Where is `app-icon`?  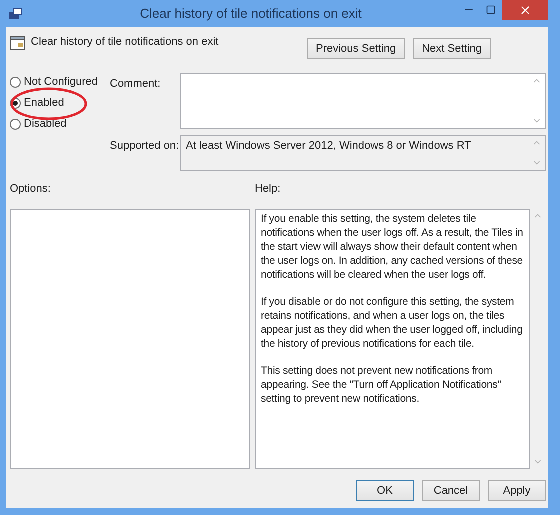 app-icon is located at coordinates (16, 13).